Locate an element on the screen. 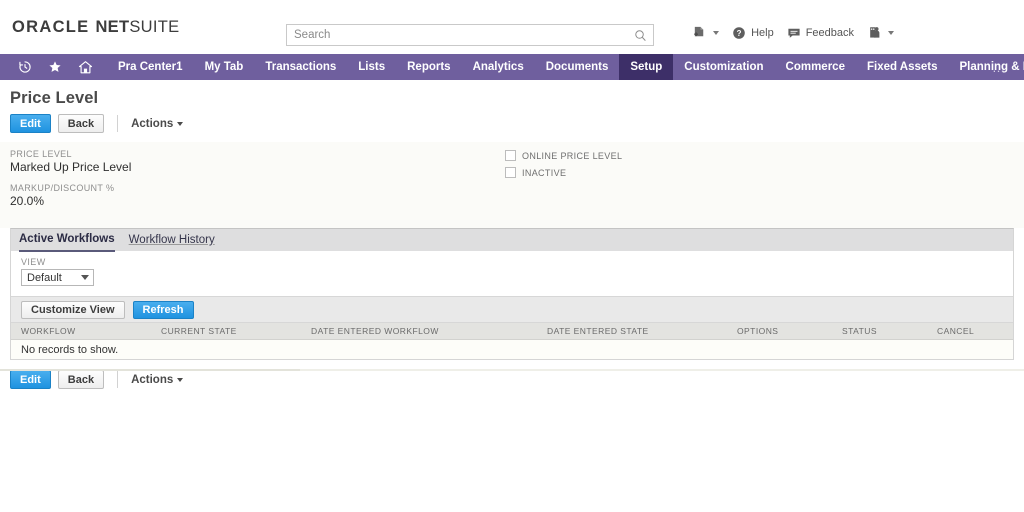  view-selector-row: VIEW Default is located at coordinates (512, 273).